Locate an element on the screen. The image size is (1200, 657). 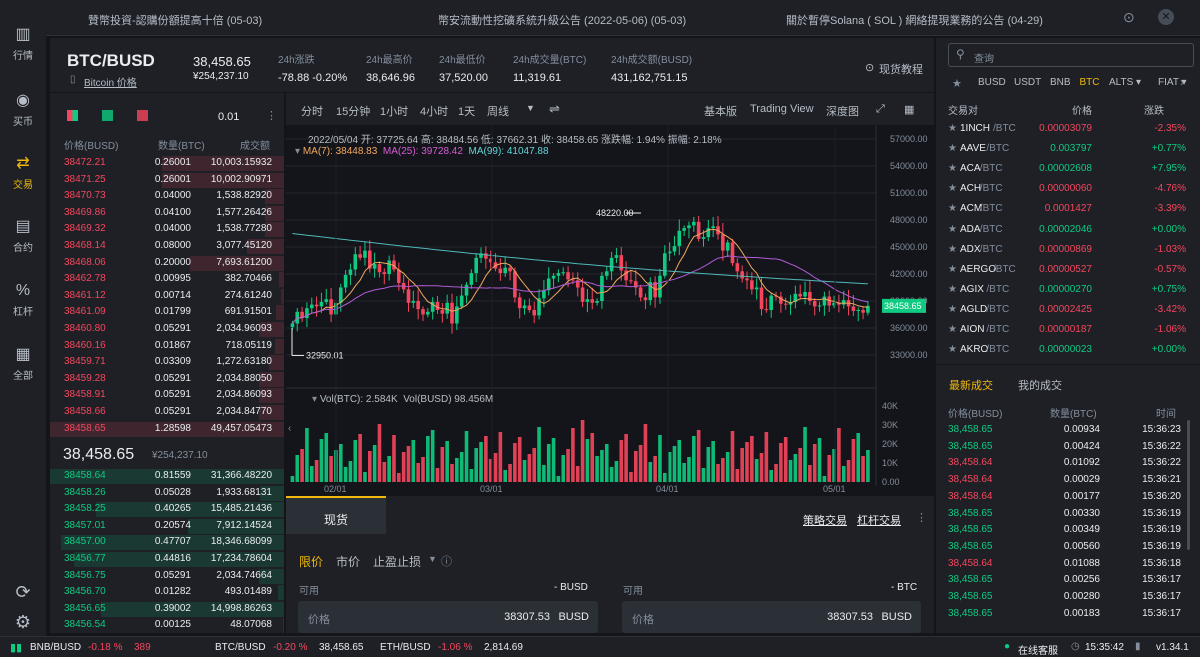
ask-row: 38468.06 0.20000 7,693.61200 is located at coordinates (167, 263).